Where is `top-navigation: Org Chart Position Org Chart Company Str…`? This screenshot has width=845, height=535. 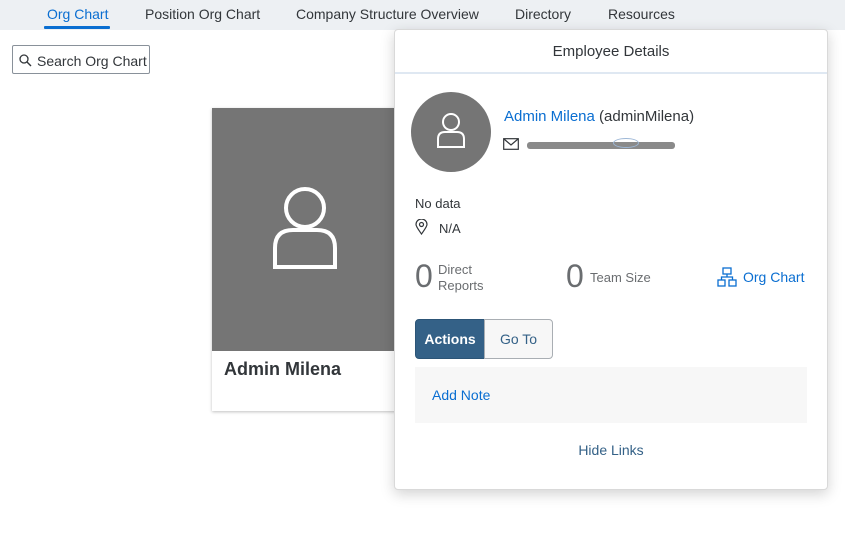
top-navigation: Org Chart Position Org Chart Company Str… is located at coordinates (422, 15).